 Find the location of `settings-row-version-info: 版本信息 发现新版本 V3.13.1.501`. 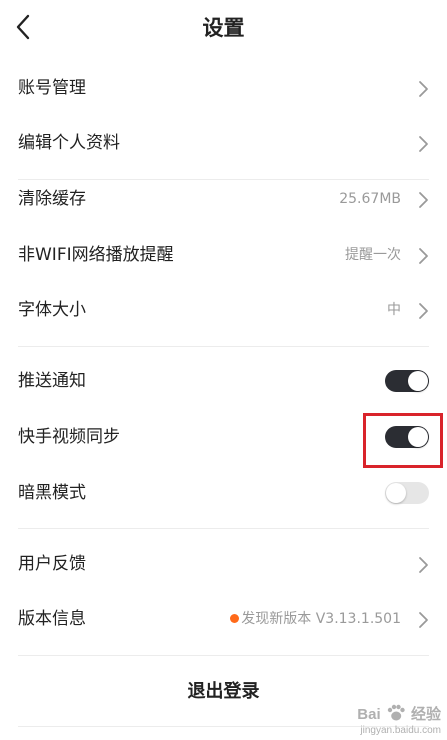

settings-row-version-info: 版本信息 发现新版本 V3.13.1.501 is located at coordinates (223, 619).